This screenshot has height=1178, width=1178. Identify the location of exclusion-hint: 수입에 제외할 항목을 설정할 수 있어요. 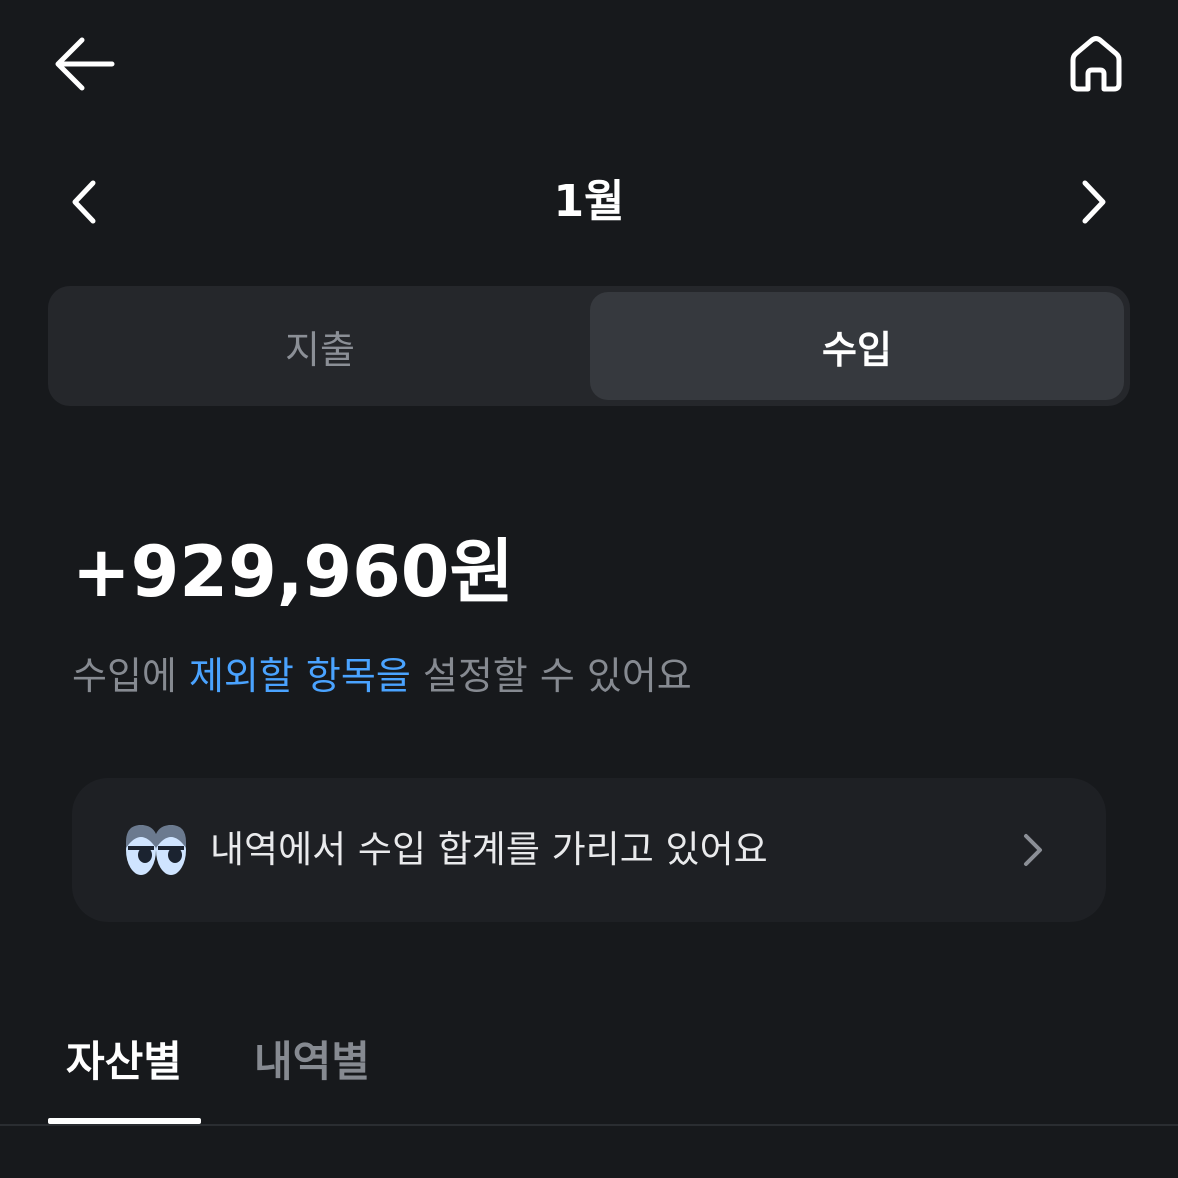
(382, 676).